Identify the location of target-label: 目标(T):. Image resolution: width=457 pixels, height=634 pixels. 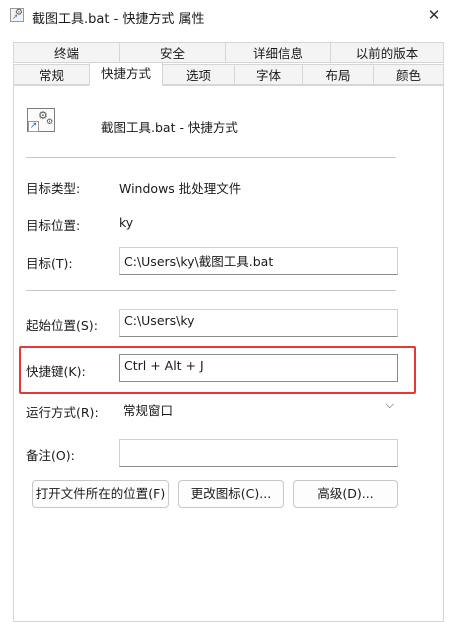
(49, 263).